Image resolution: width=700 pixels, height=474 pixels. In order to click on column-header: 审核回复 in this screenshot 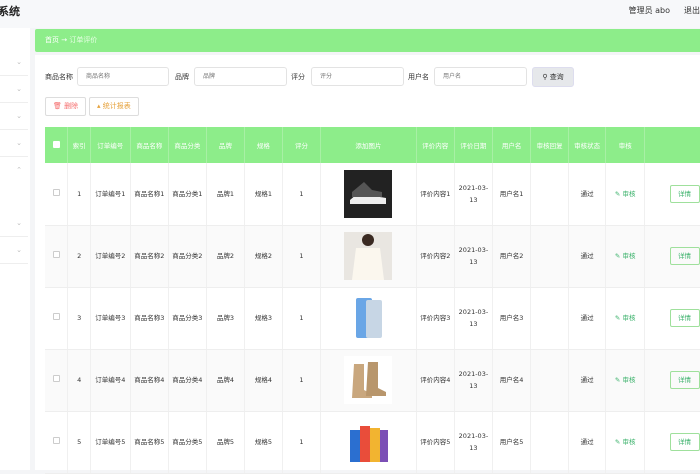, I will do `click(549, 145)`.